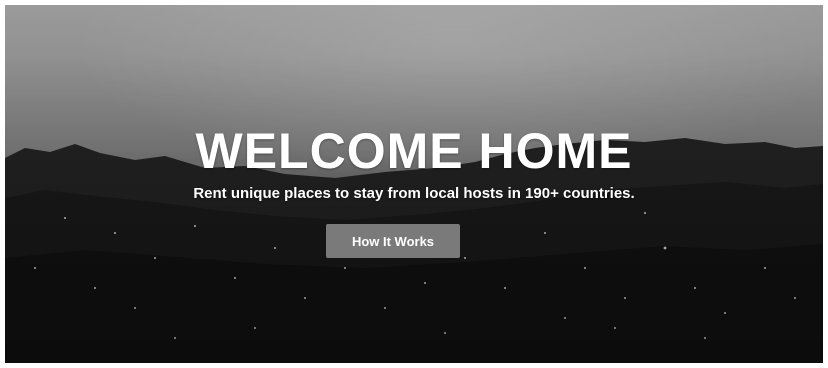 The image size is (828, 368). I want to click on hero-title: WELCOME HOME, so click(414, 151).